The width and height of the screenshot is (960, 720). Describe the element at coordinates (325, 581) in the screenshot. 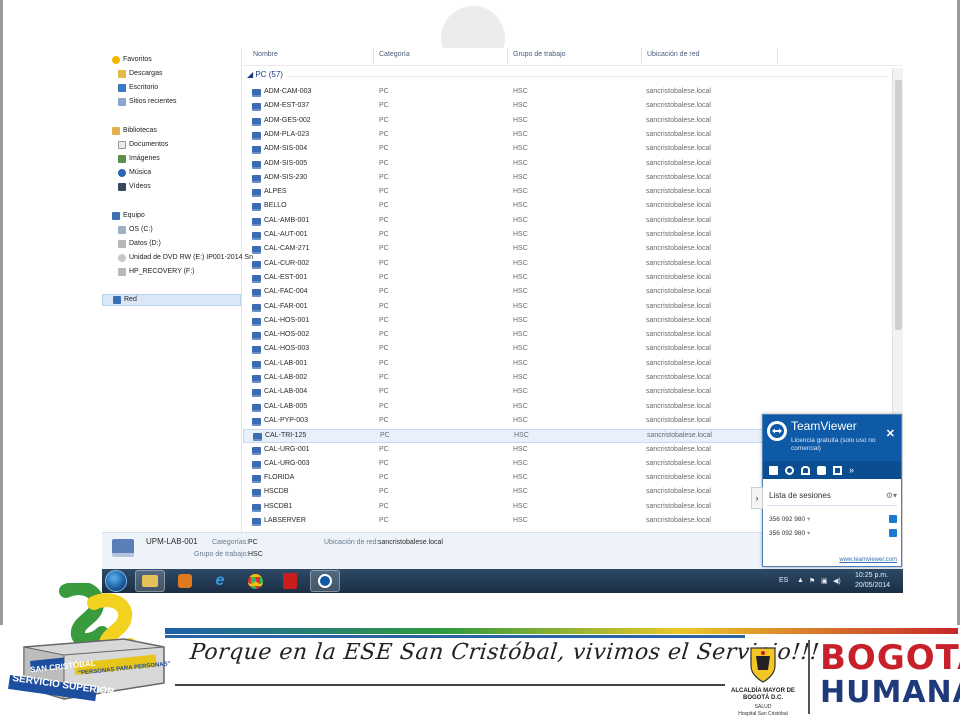

I see `taskbar-teamviewer` at that location.